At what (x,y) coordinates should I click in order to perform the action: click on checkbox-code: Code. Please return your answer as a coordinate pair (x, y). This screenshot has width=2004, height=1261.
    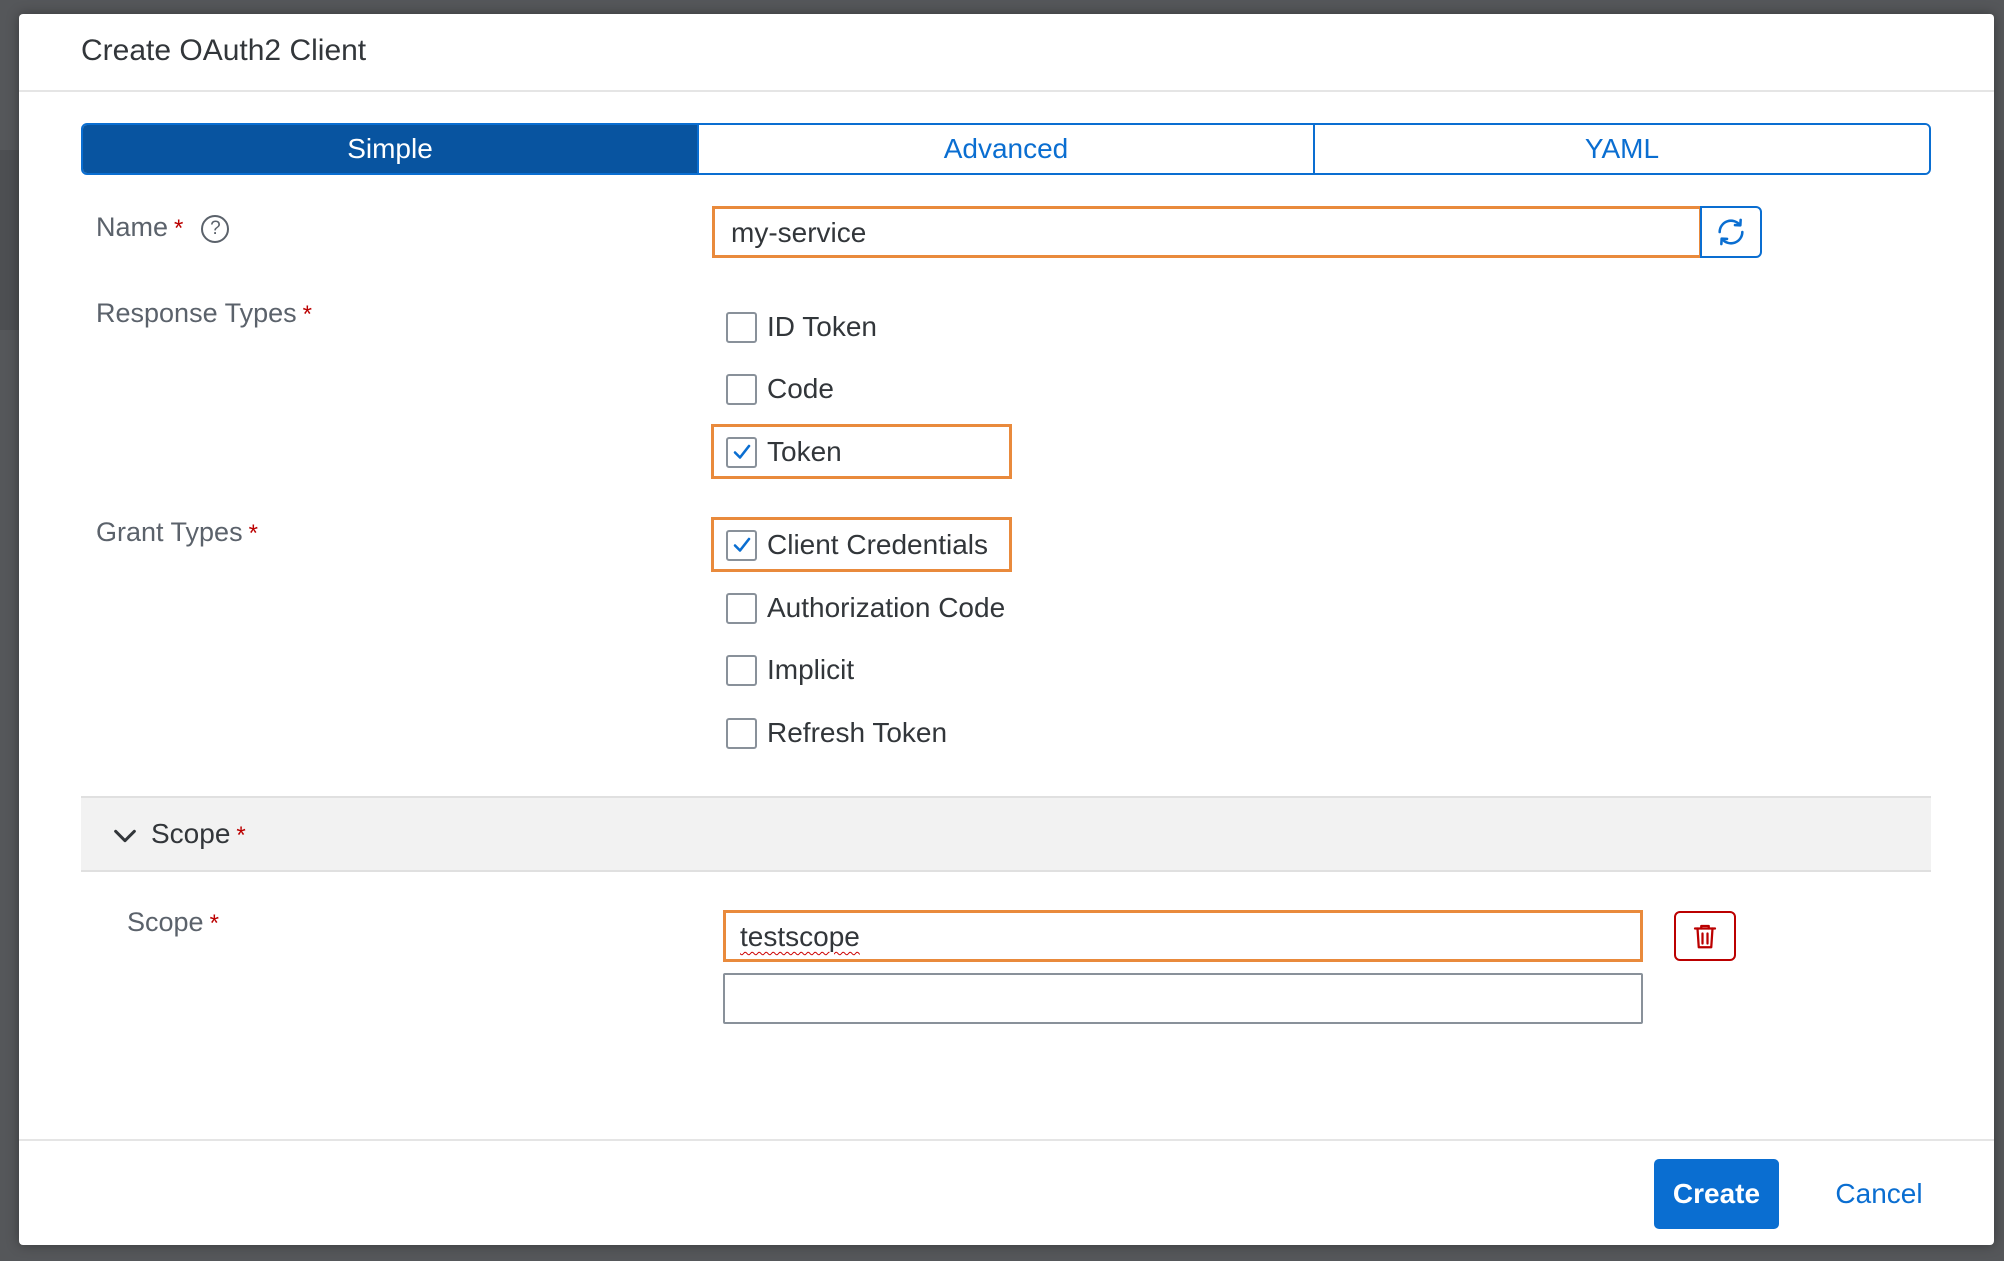
    Looking at the image, I should click on (780, 389).